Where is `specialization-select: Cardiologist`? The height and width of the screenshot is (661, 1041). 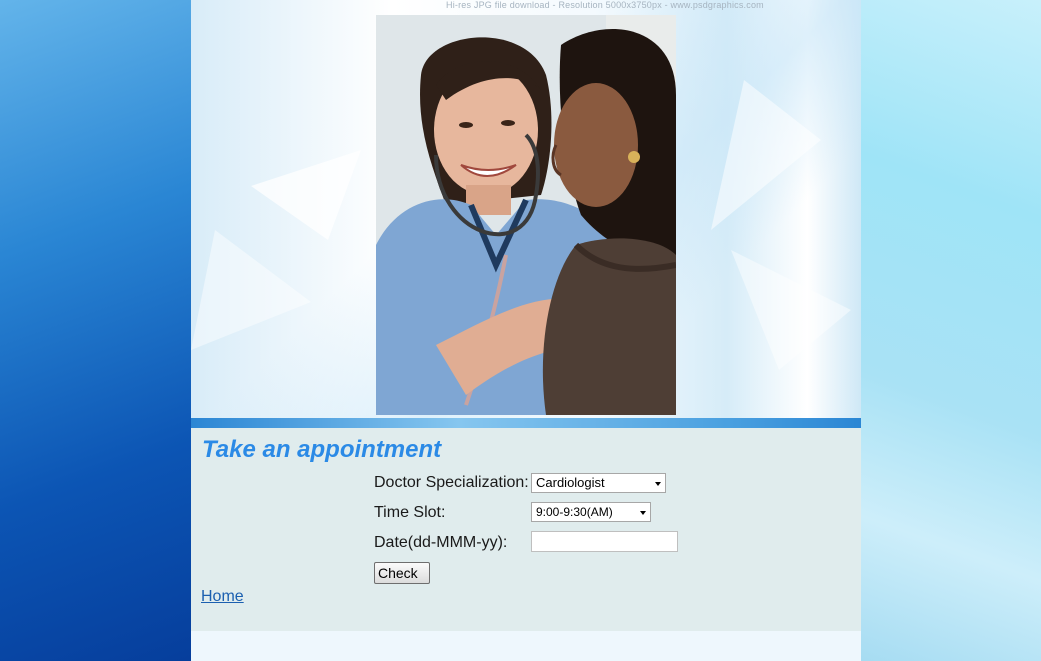 specialization-select: Cardiologist is located at coordinates (598, 483).